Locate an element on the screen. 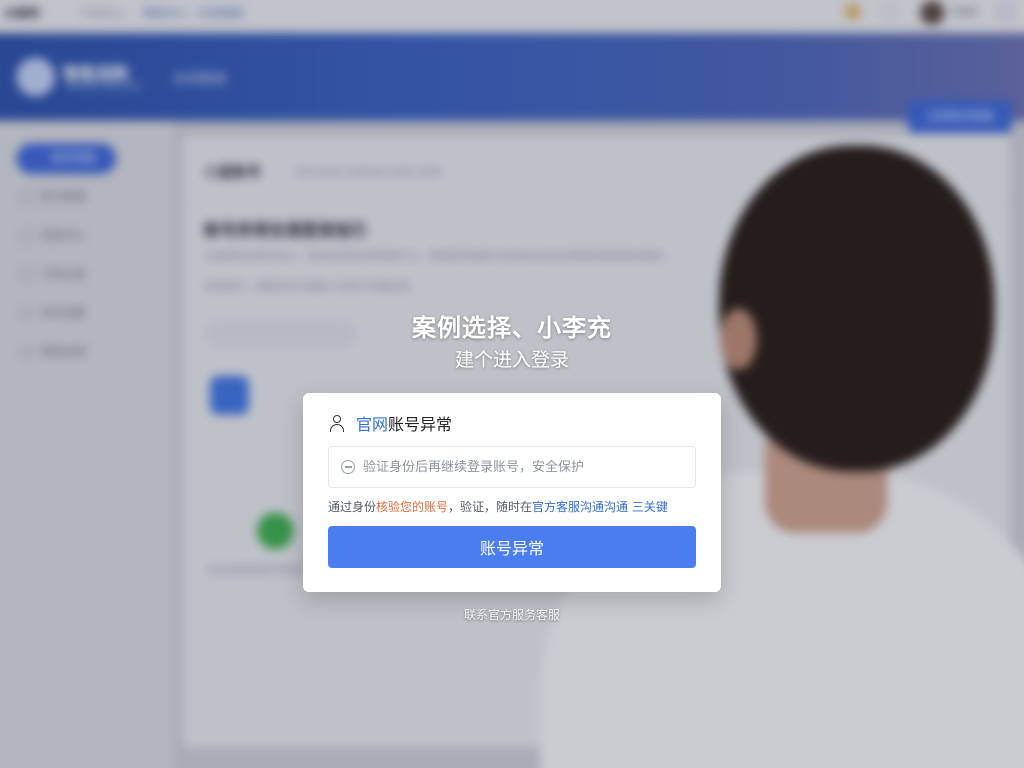  dialog-note: 通过身份核验您的账号，验证，随时在官方客服沟通沟通 三关键 is located at coordinates (498, 506).